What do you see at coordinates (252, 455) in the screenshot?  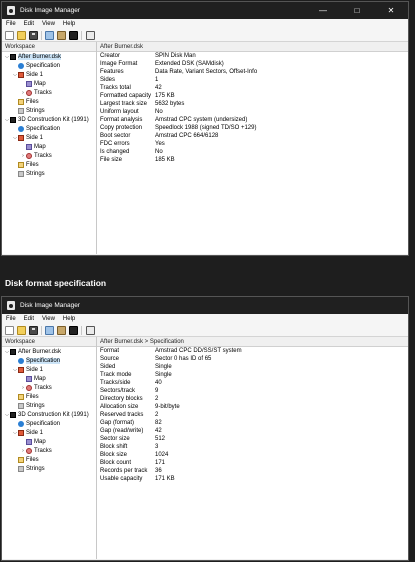 I see `property-row: Block size 1024` at bounding box center [252, 455].